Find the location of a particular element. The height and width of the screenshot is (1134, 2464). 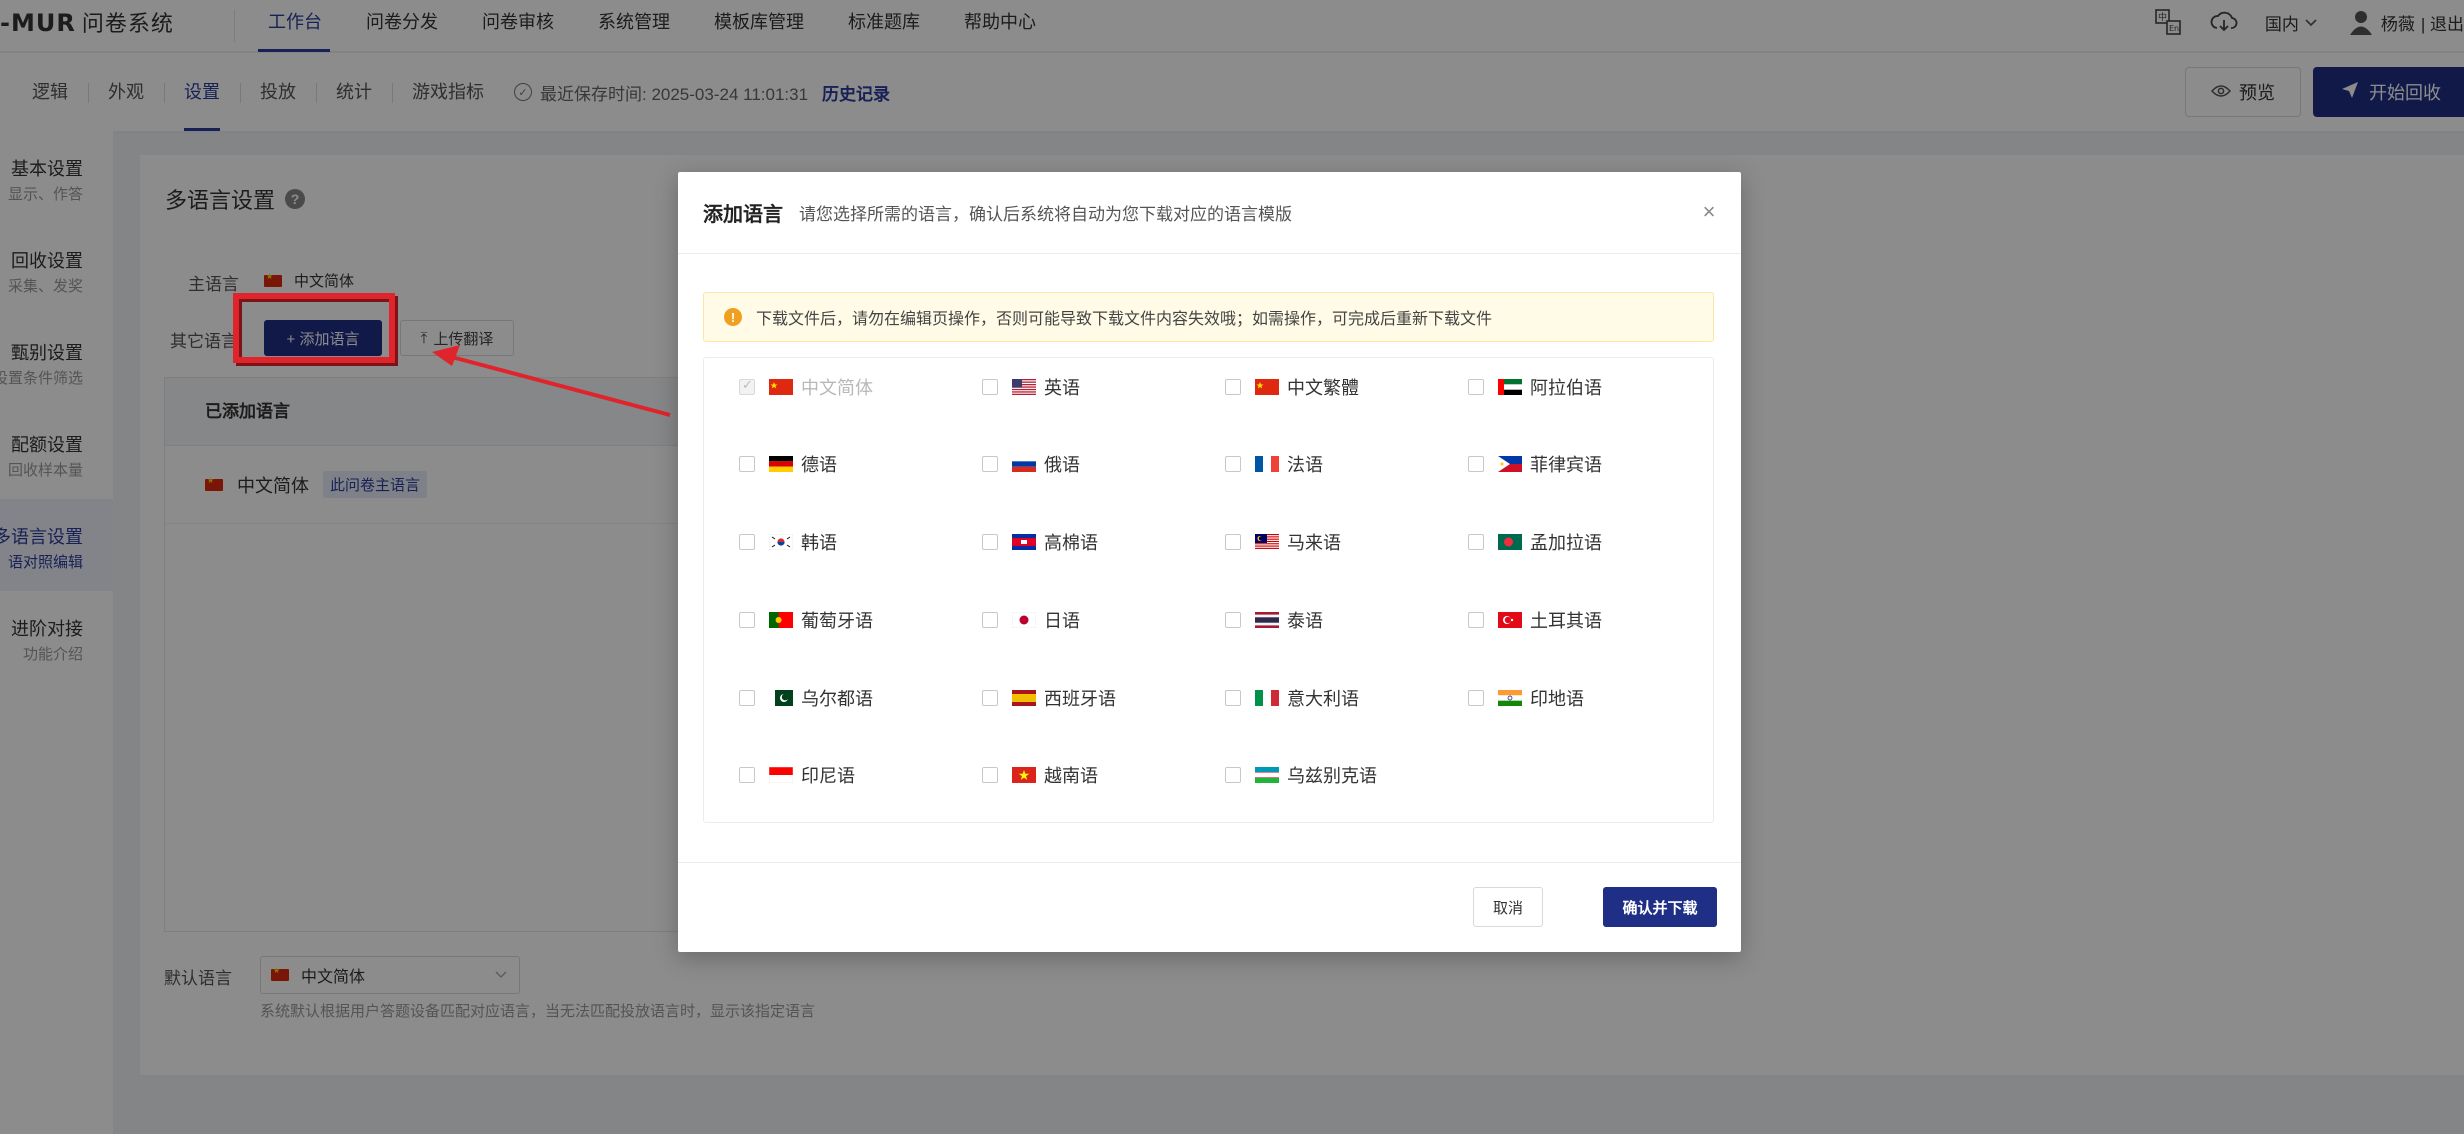

language-name: 土耳其语 is located at coordinates (1566, 621).